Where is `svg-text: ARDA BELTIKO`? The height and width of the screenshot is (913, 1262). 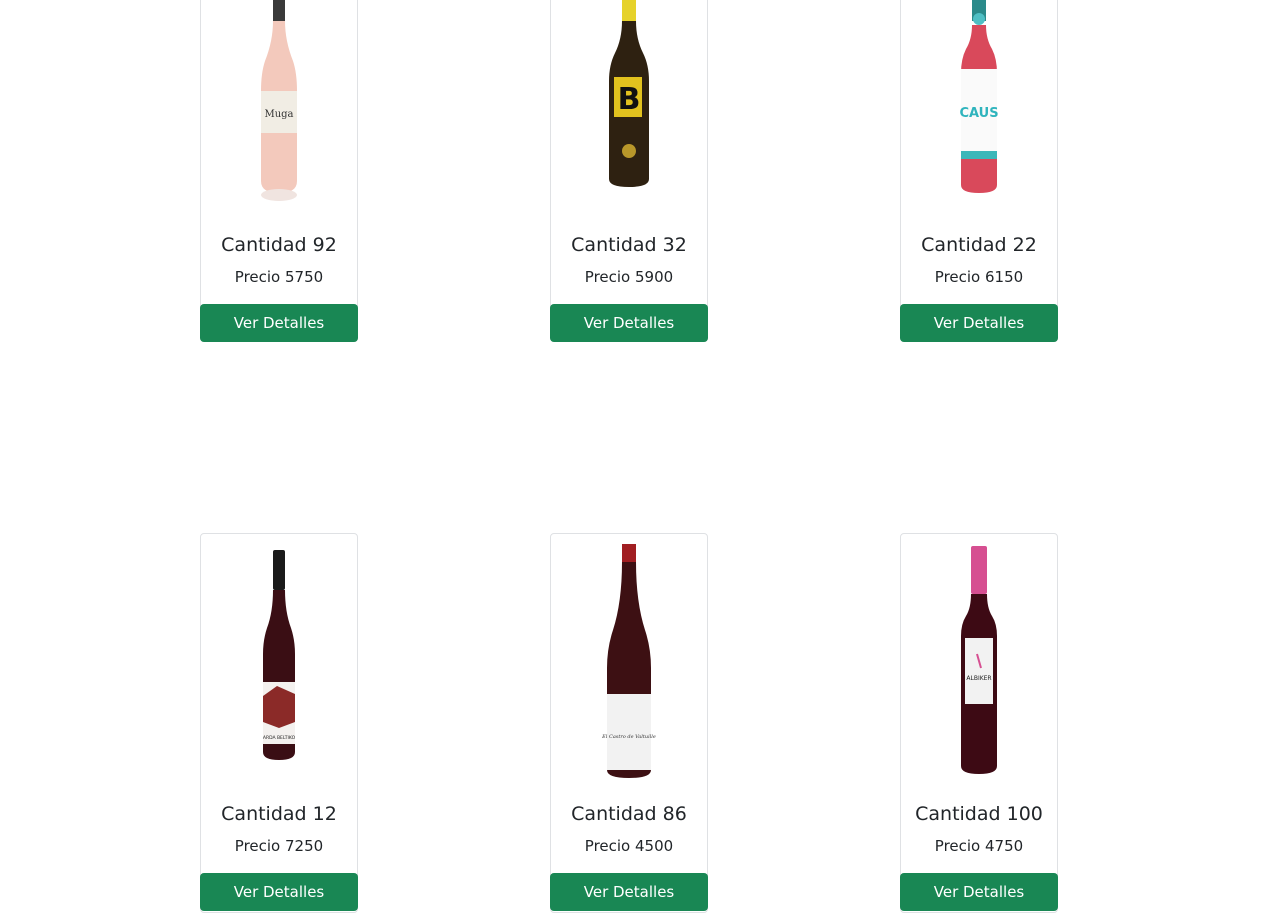
svg-text: ARDA BELTIKO is located at coordinates (279, 738).